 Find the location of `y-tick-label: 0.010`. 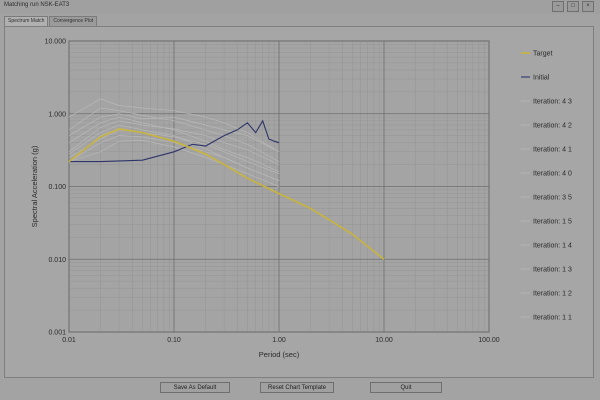

y-tick-label: 0.010 is located at coordinates (57, 260).